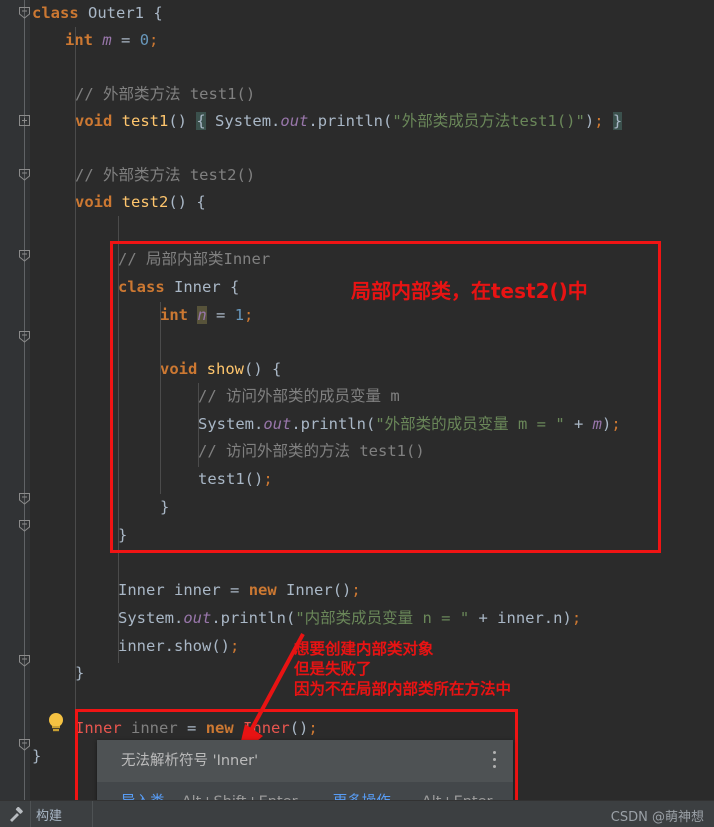 This screenshot has width=714, height=827. What do you see at coordinates (145, 121) in the screenshot?
I see `code-token: test1` at bounding box center [145, 121].